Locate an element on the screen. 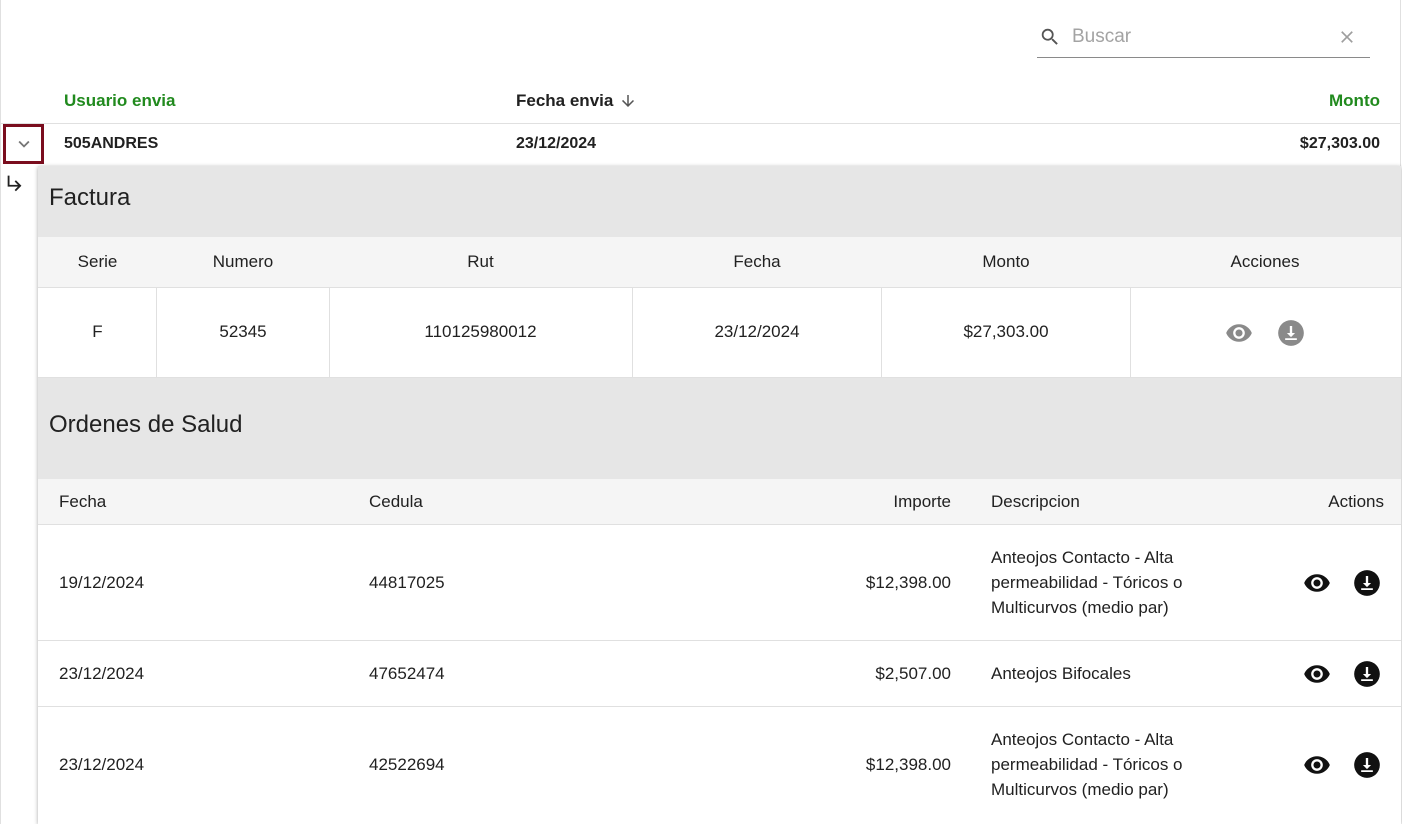 This screenshot has width=1402, height=824. table-row: 505ANDRES 23/12/2024 $27,303.00 is located at coordinates (700, 145).